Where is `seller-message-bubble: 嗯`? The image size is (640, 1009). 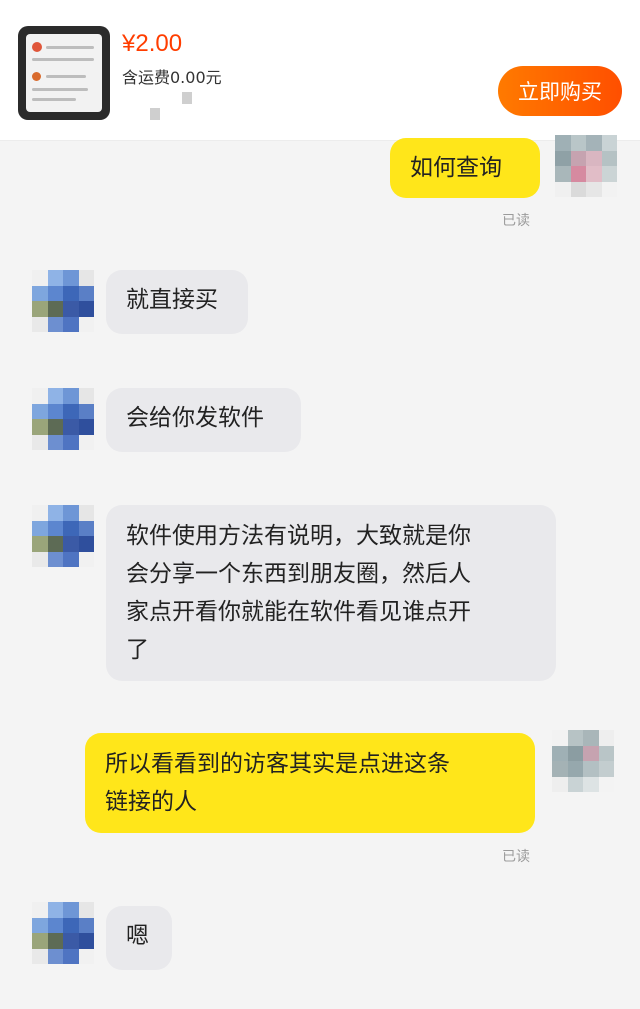 seller-message-bubble: 嗯 is located at coordinates (139, 938).